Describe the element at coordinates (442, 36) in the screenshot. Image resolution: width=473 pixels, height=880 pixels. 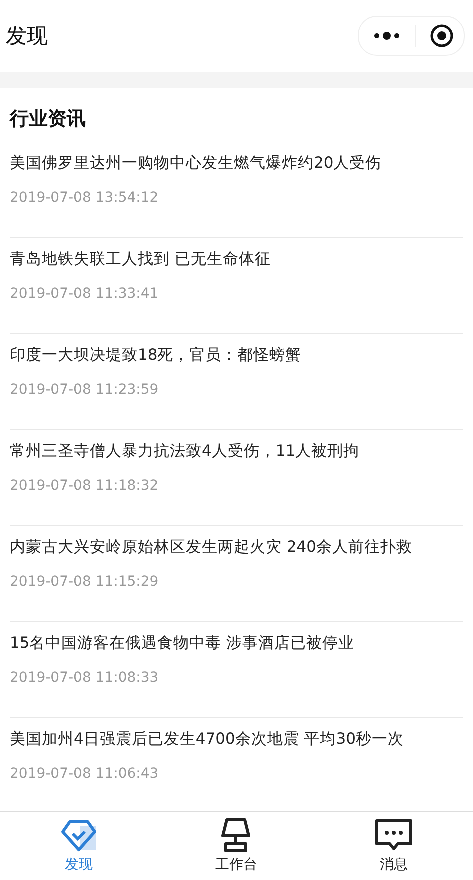
I see `close-icon` at that location.